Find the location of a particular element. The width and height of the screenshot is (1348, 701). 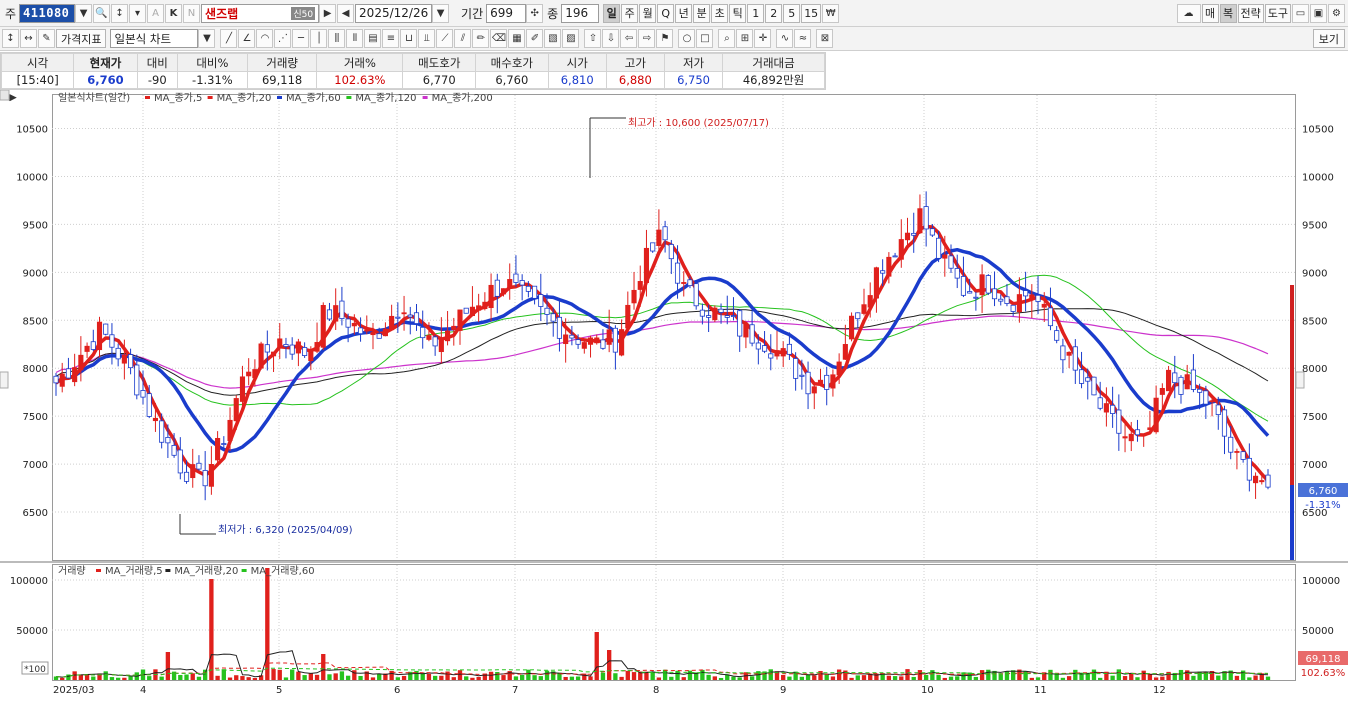

price-tick-left: 9000 is located at coordinates (35, 273).